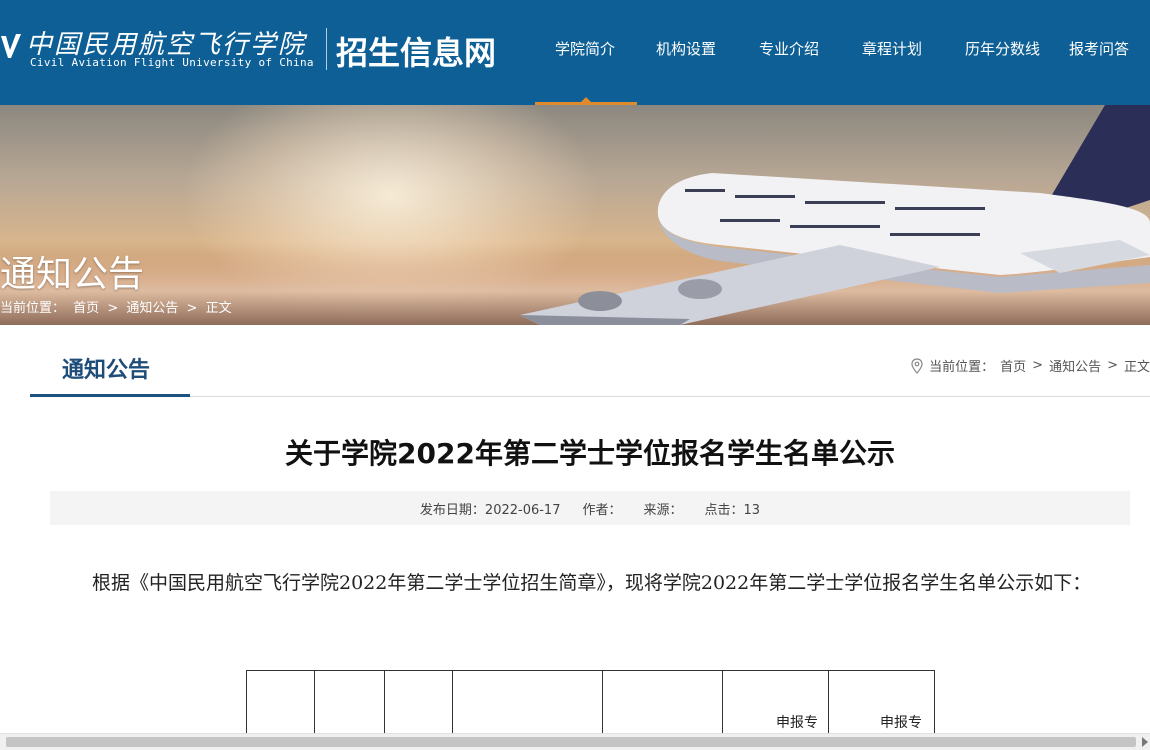 This screenshot has height=750, width=1150. I want to click on university-logo-icon, so click(11, 47).